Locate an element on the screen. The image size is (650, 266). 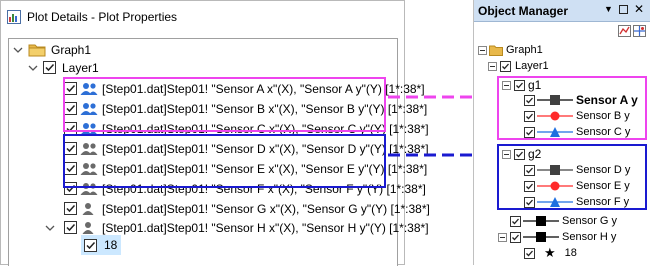
om-node-graph: Graph1 is located at coordinates (510, 50).